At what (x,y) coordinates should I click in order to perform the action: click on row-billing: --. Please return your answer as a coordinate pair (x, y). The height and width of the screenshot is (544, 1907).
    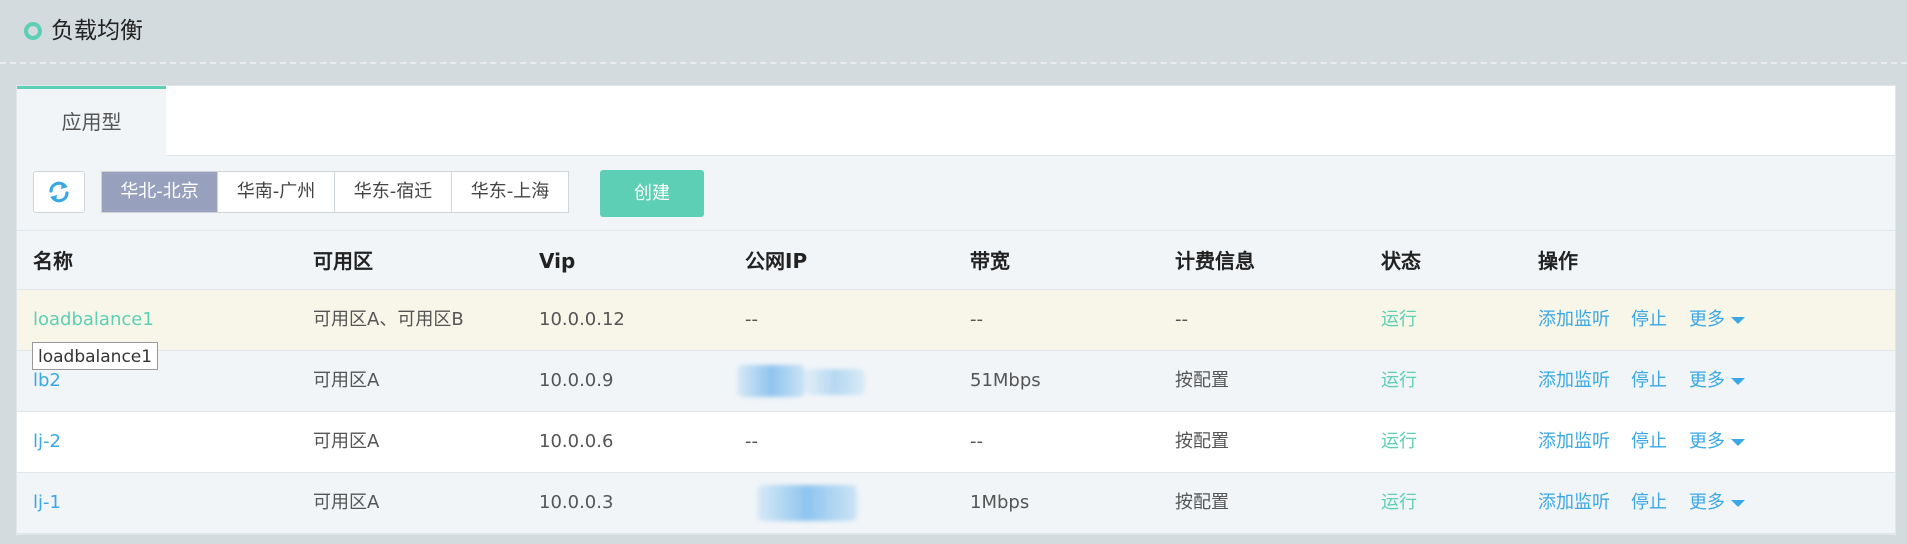
    Looking at the image, I should click on (1181, 319).